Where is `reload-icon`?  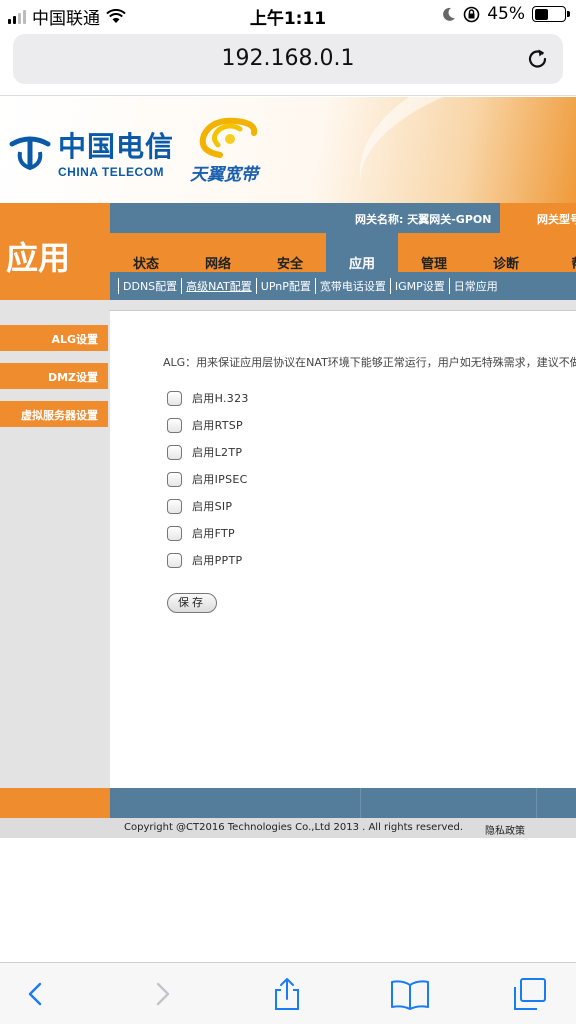 reload-icon is located at coordinates (538, 59).